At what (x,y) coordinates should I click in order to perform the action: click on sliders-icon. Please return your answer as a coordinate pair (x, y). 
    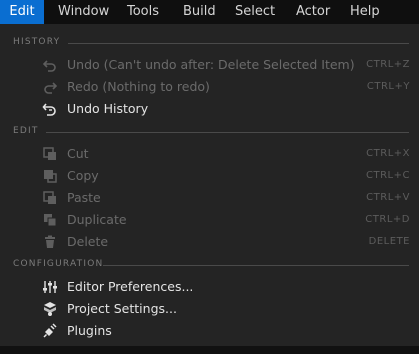
    Looking at the image, I should click on (50, 287).